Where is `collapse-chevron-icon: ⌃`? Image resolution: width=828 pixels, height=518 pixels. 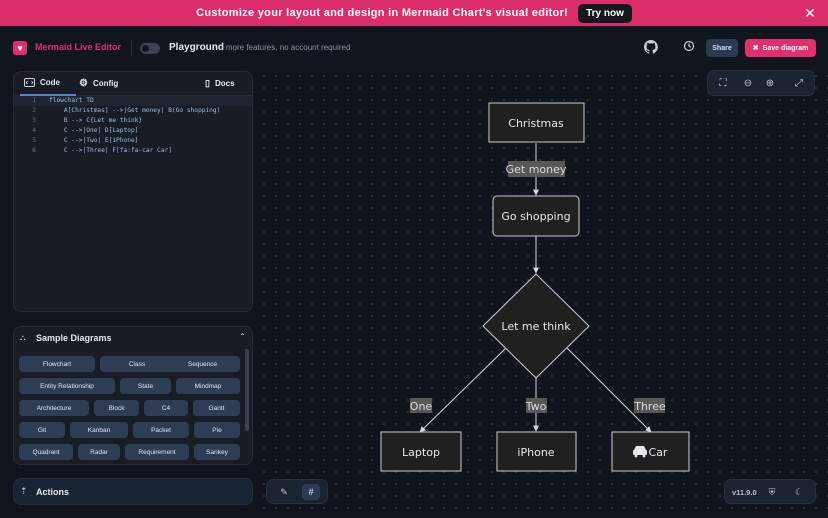 collapse-chevron-icon: ⌃ is located at coordinates (242, 336).